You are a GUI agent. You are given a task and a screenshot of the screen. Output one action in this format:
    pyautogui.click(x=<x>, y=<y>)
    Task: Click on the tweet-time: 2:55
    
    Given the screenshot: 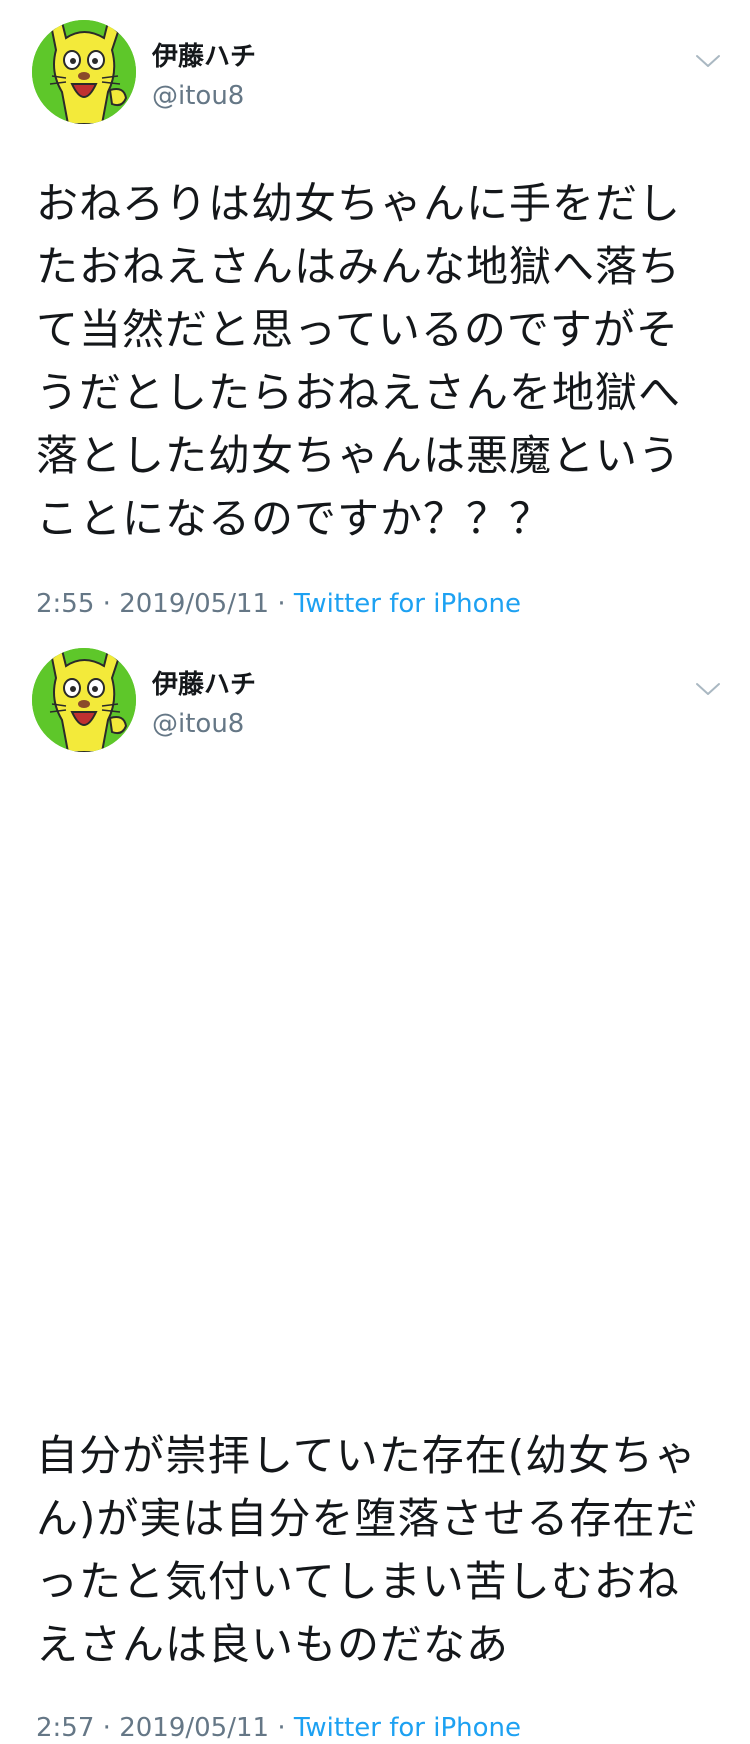 What is the action you would take?
    pyautogui.click(x=65, y=604)
    